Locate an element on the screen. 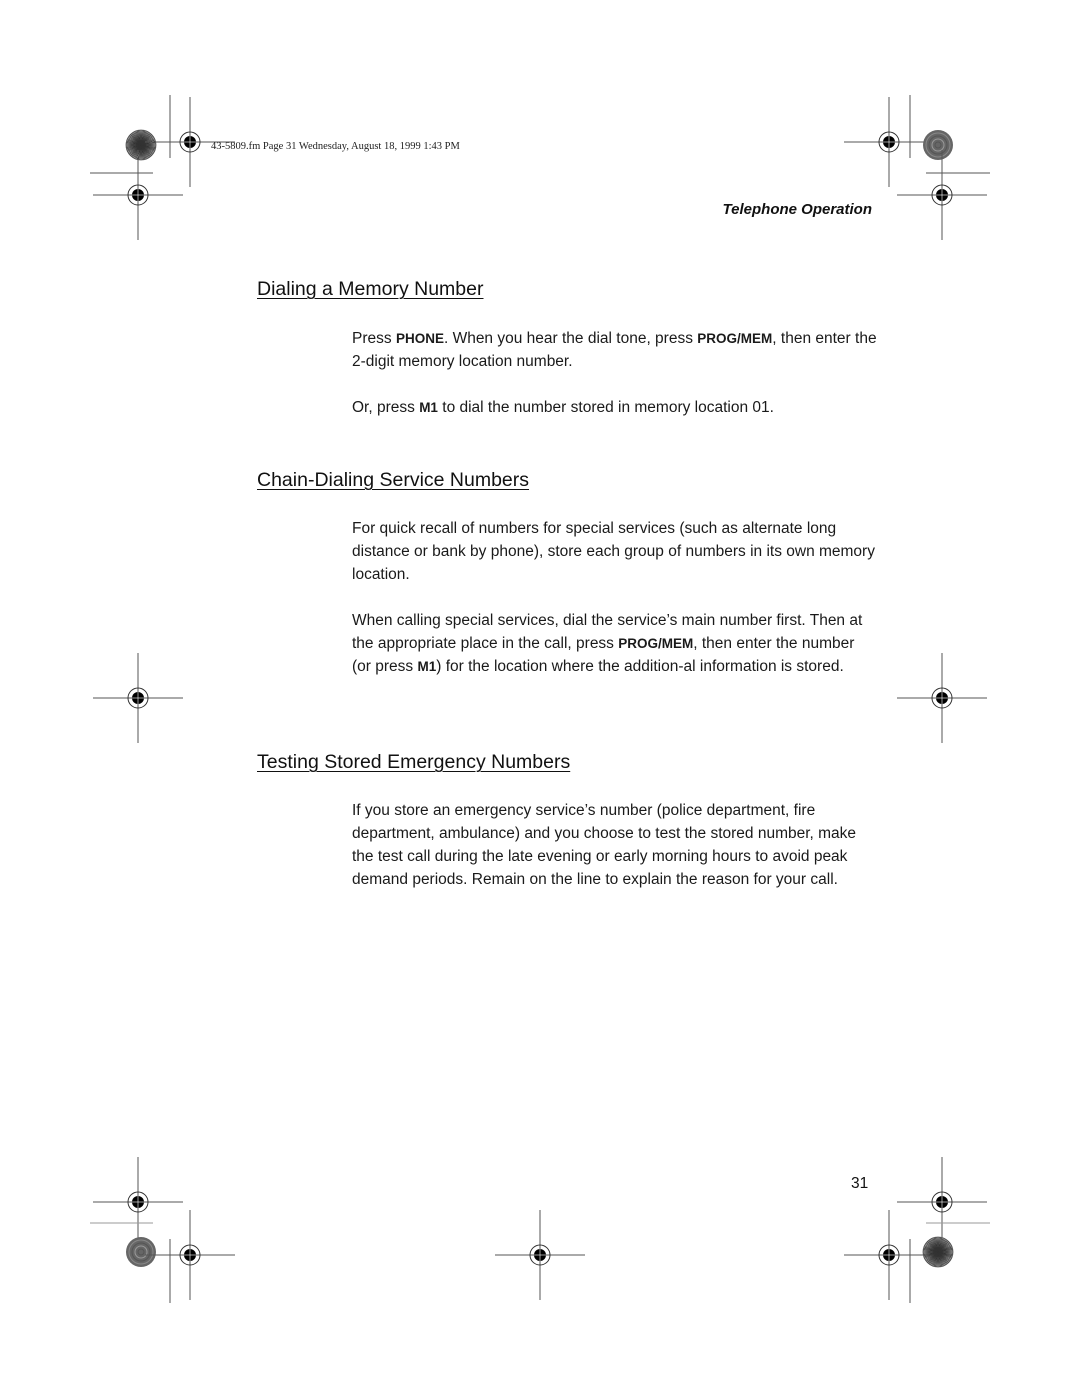 Image resolution: width=1080 pixels, height=1397 pixels. section-title: Testing Stored Emergency Numbers is located at coordinates (414, 762).